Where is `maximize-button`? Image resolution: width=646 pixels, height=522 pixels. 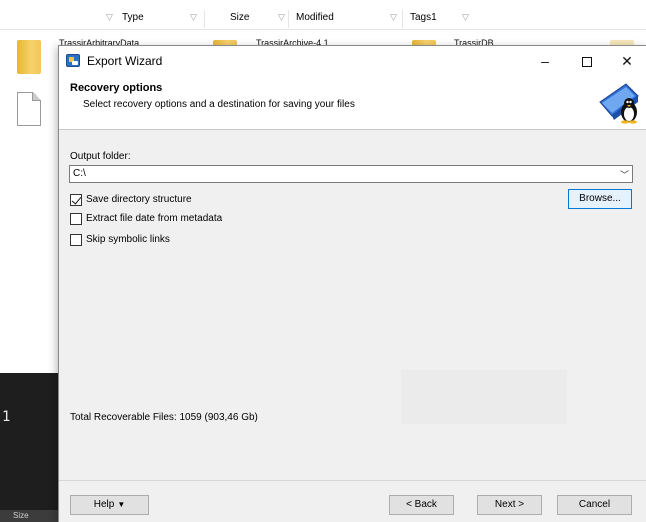
maximize-button is located at coordinates (587, 61).